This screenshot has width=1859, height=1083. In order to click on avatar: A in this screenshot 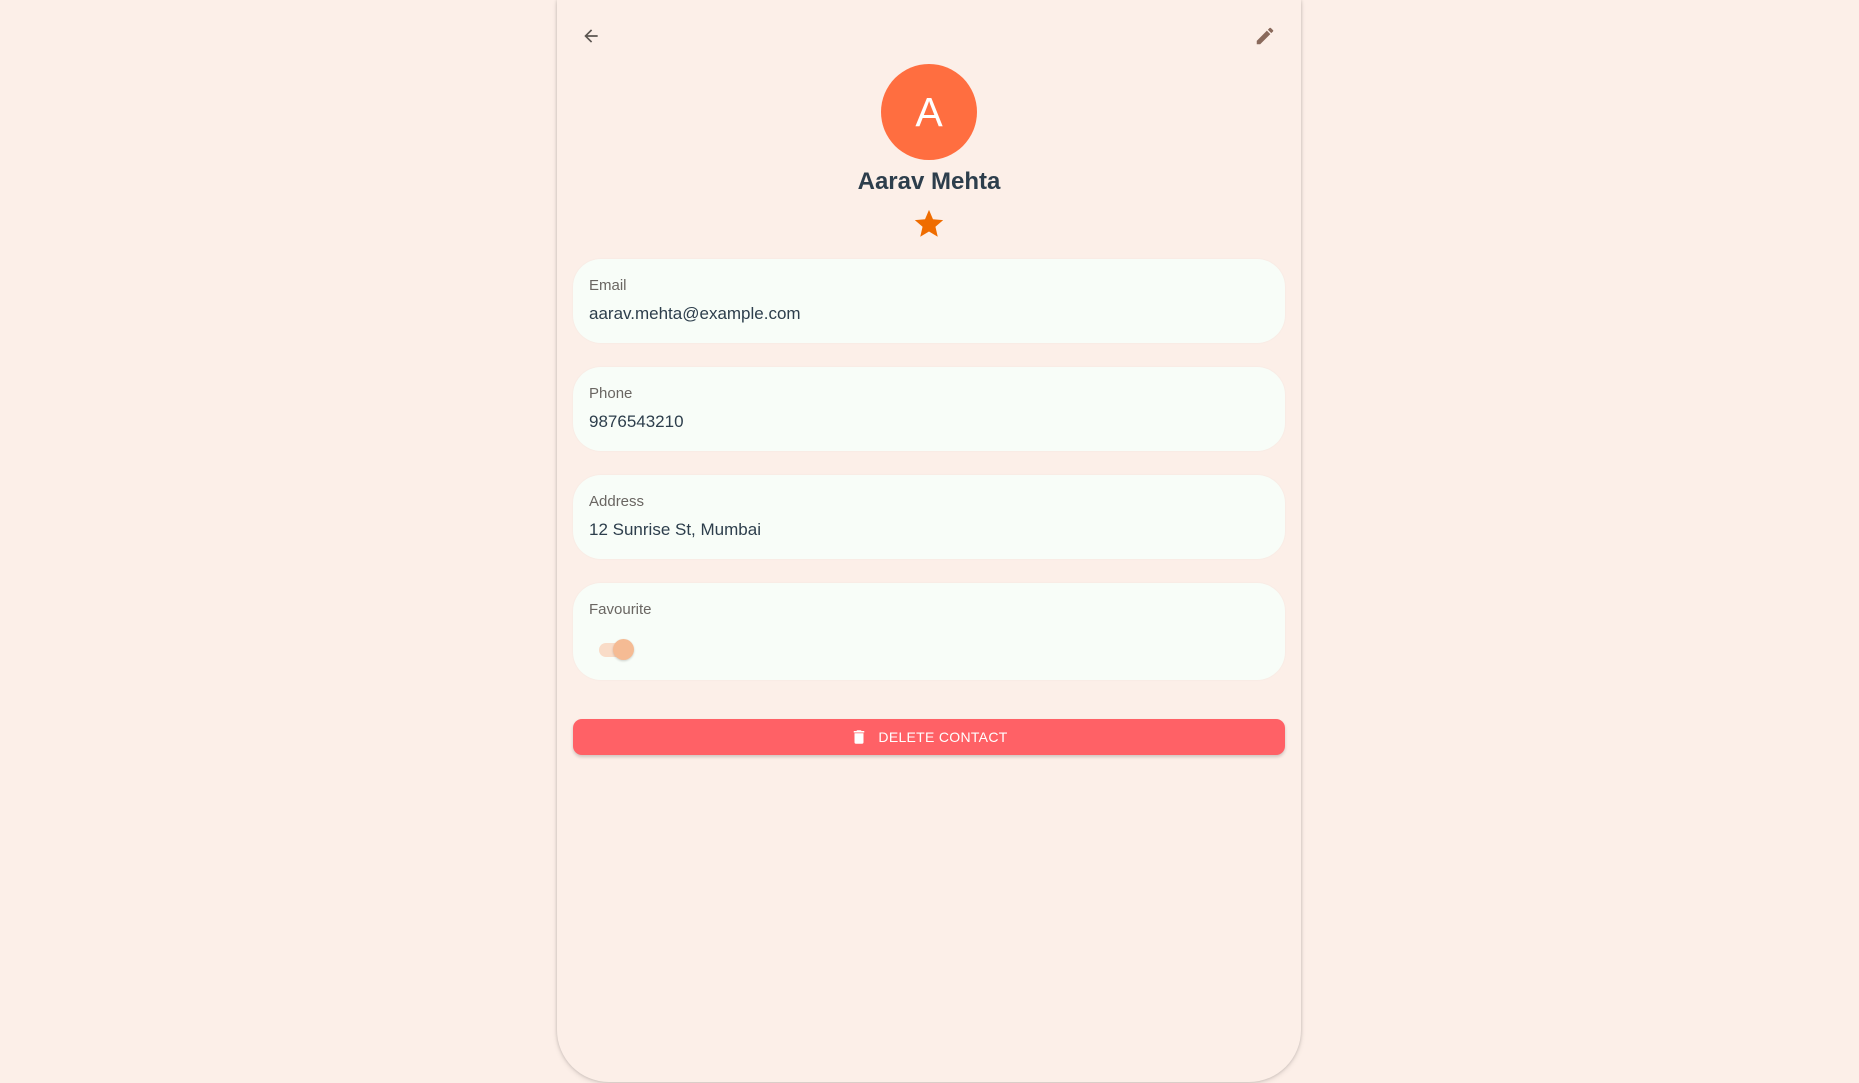, I will do `click(929, 112)`.